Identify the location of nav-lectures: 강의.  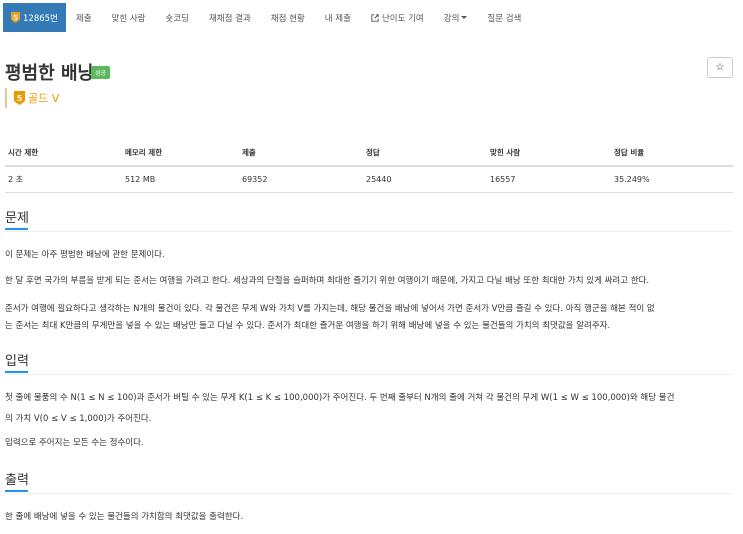
(456, 17).